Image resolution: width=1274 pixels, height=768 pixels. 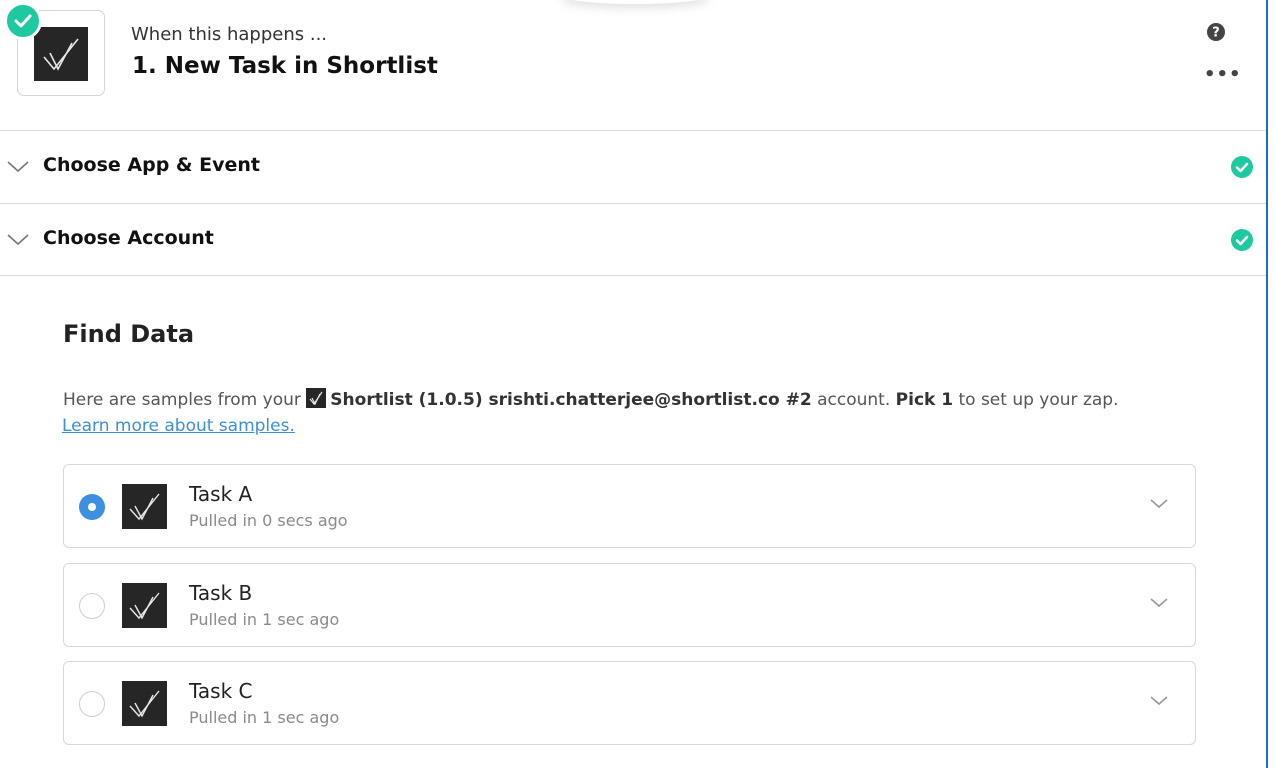 What do you see at coordinates (182, 400) in the screenshot?
I see `desc-prefix: Here are samples from your` at bounding box center [182, 400].